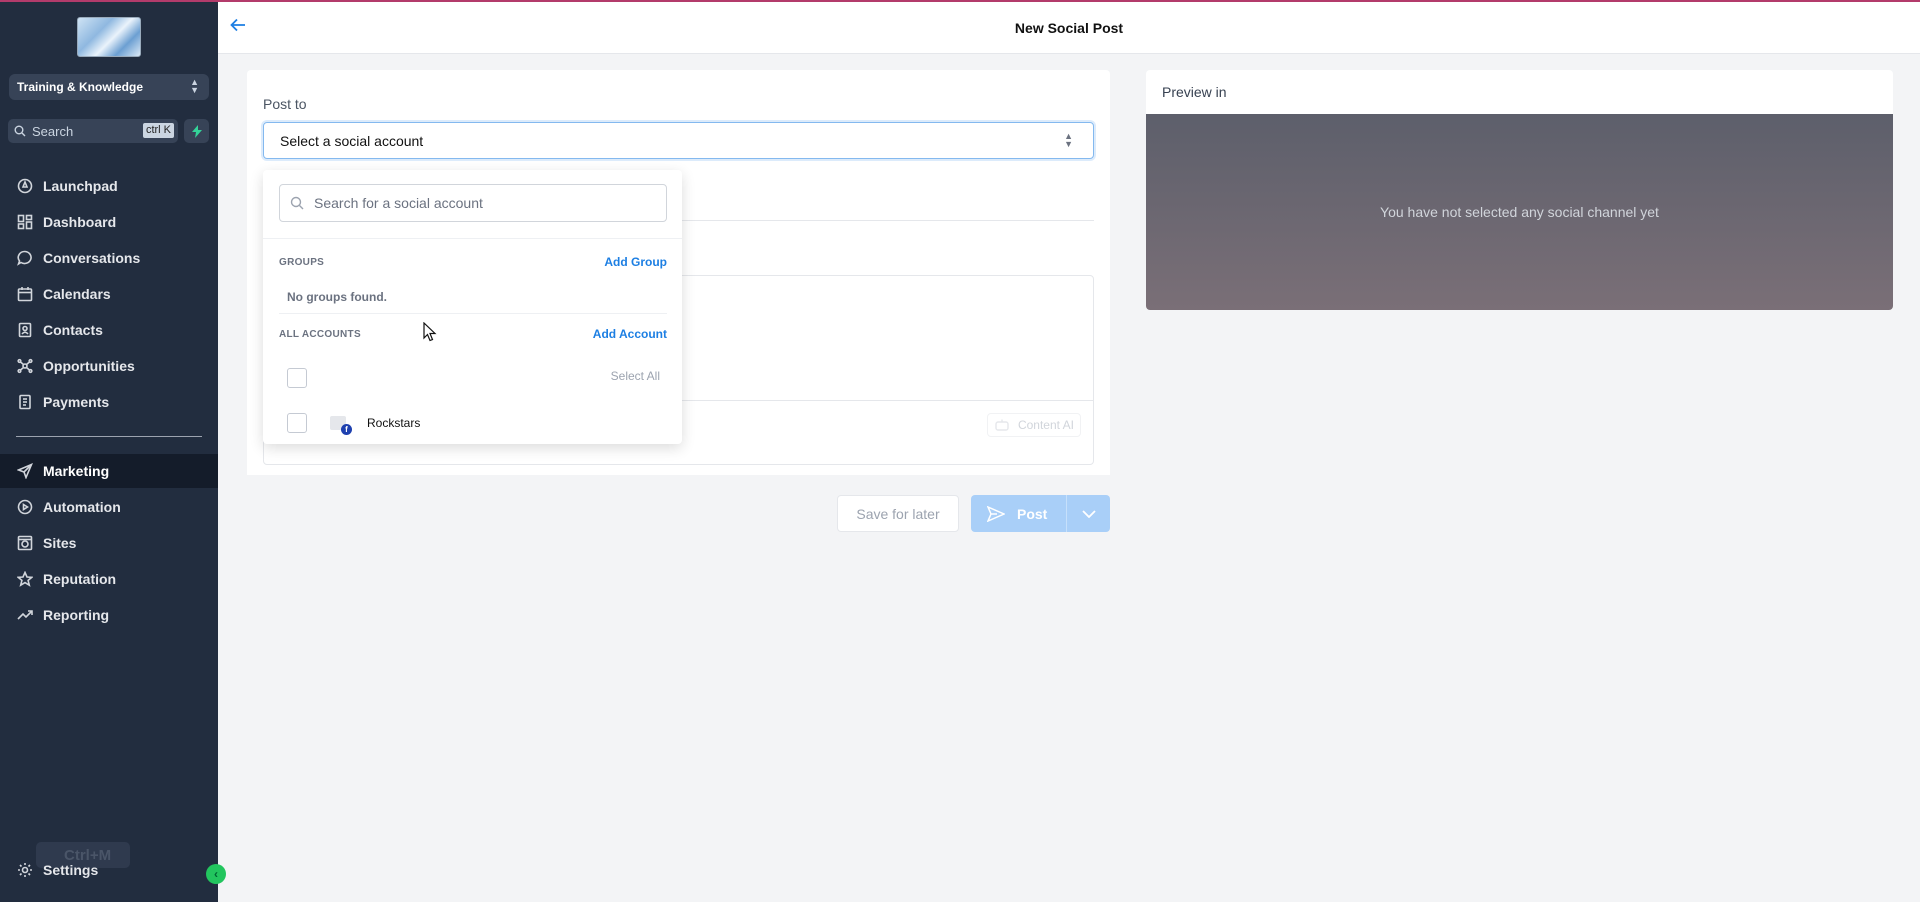 Image resolution: width=1920 pixels, height=902 pixels. What do you see at coordinates (77, 294) in the screenshot?
I see `sidebar-item-label: Calendars` at bounding box center [77, 294].